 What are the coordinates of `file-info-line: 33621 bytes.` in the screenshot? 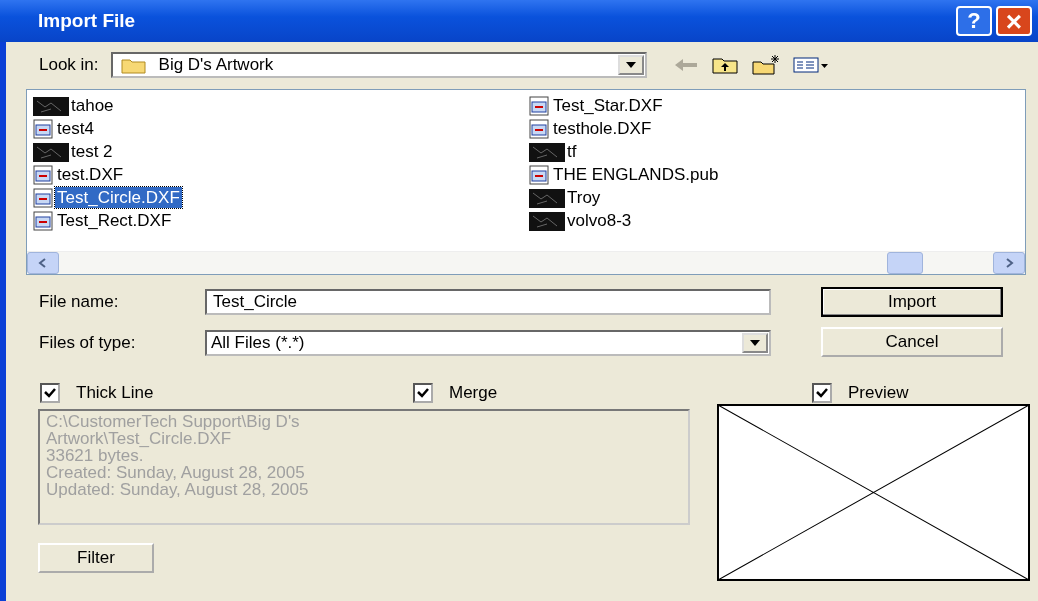 It's located at (95, 455).